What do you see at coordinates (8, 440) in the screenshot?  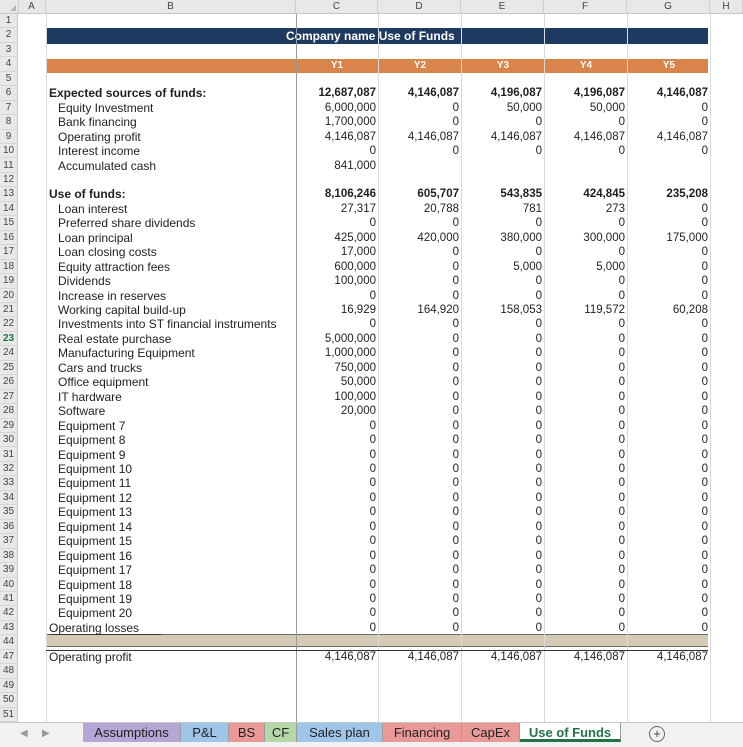 I see `row-header-30: 30` at bounding box center [8, 440].